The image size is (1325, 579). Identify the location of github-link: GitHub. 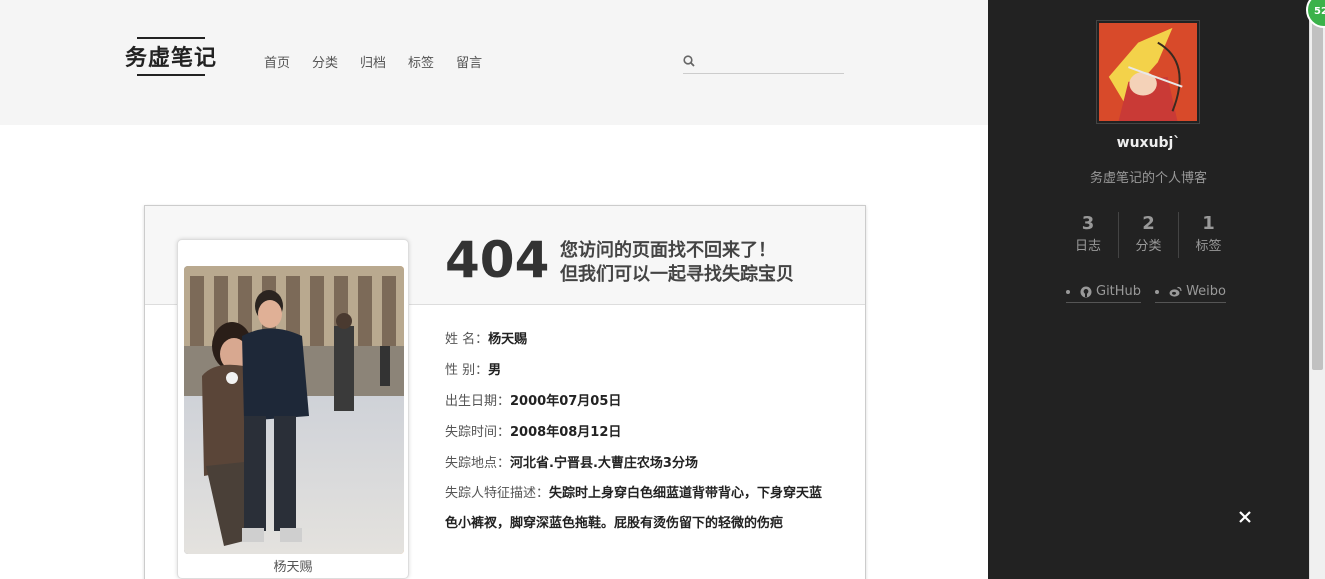
(1104, 293).